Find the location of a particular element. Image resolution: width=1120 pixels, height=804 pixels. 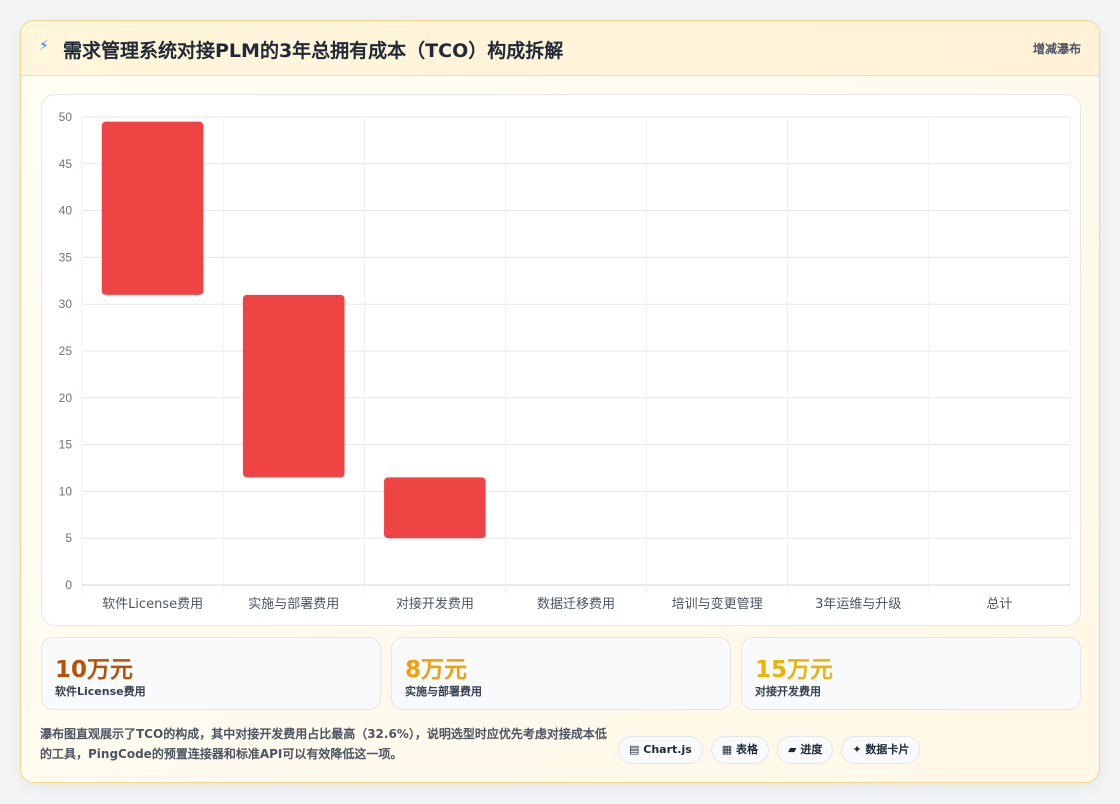

tag-label: 进度 is located at coordinates (811, 749).